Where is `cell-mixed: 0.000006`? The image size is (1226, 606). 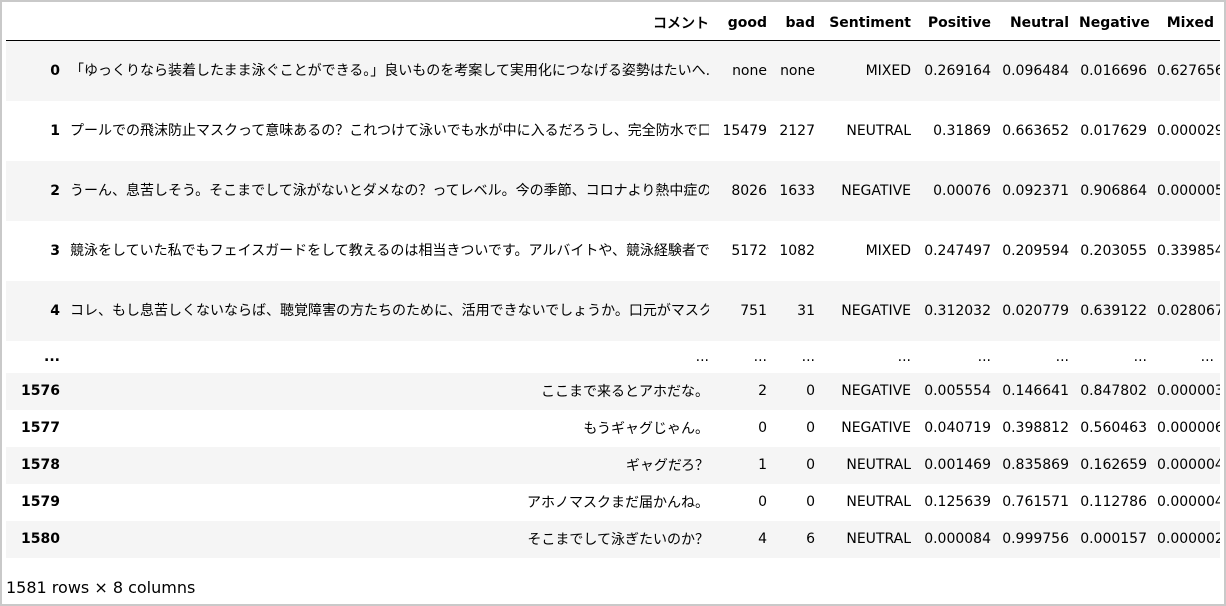 cell-mixed: 0.000006 is located at coordinates (1188, 428).